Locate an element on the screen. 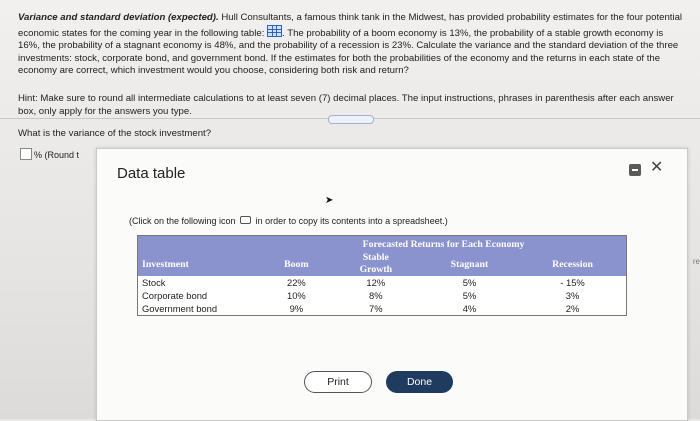  header-stable-1: Stable is located at coordinates (375, 257).